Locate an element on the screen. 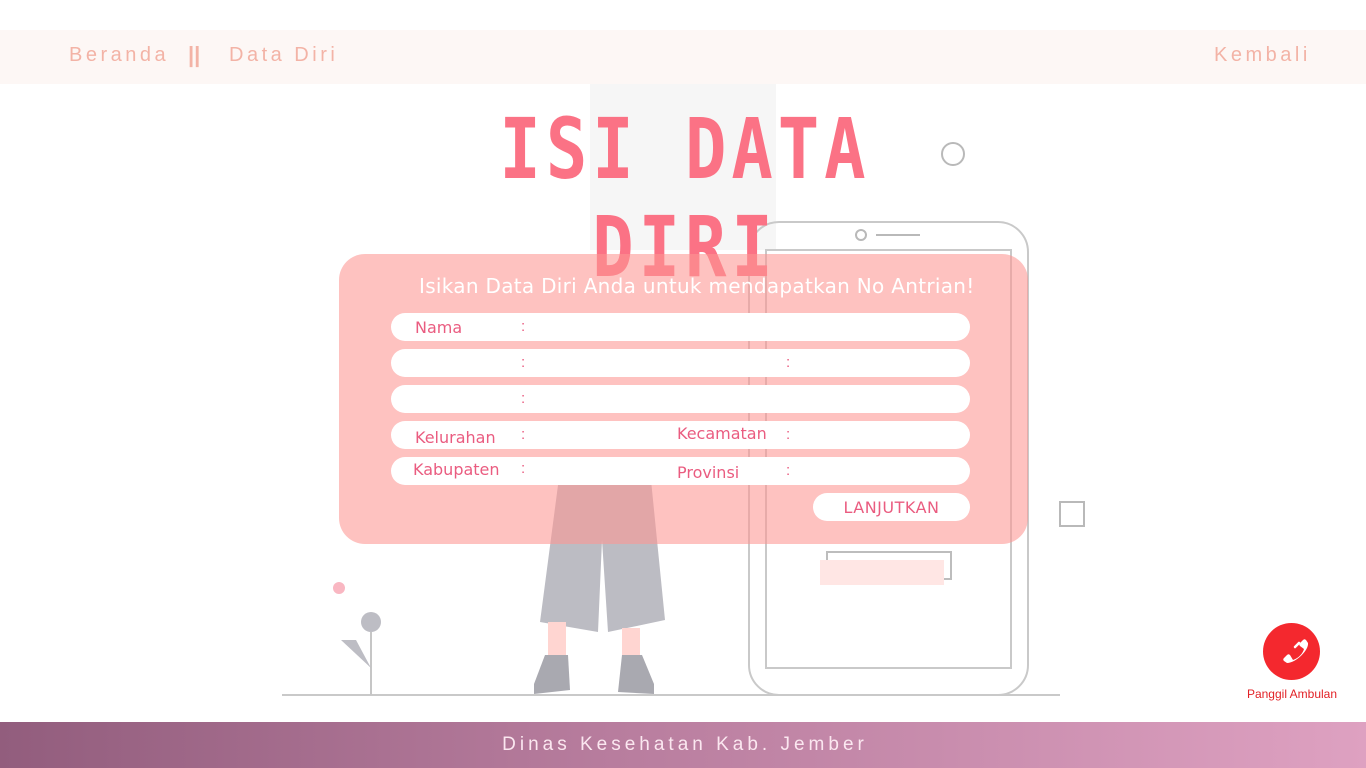 This screenshot has width=1366, height=768. kecamatan-label: Kecamatan is located at coordinates (722, 433).